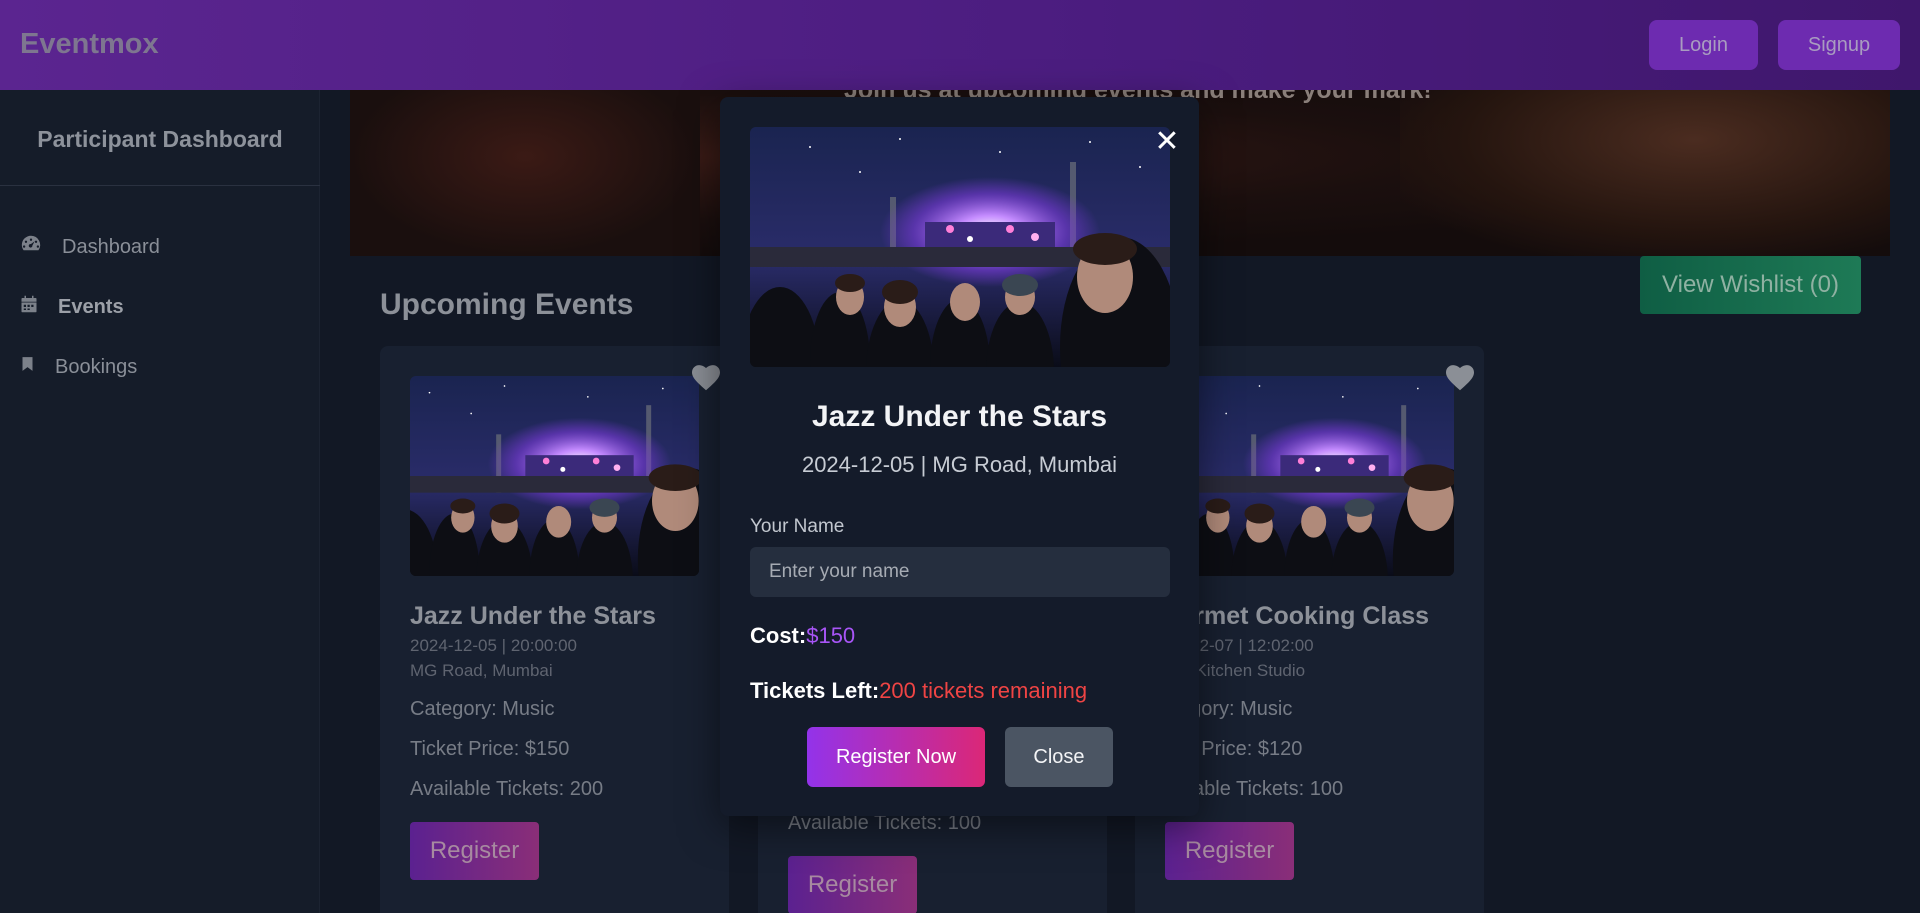  I want to click on event-tickets: Available Tickets: 200, so click(507, 789).